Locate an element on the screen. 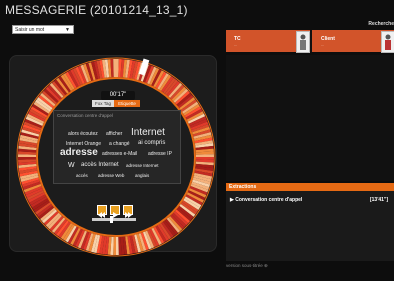 The width and height of the screenshot is (394, 281). word-select-value: Saisir un mot is located at coordinates (30, 30).